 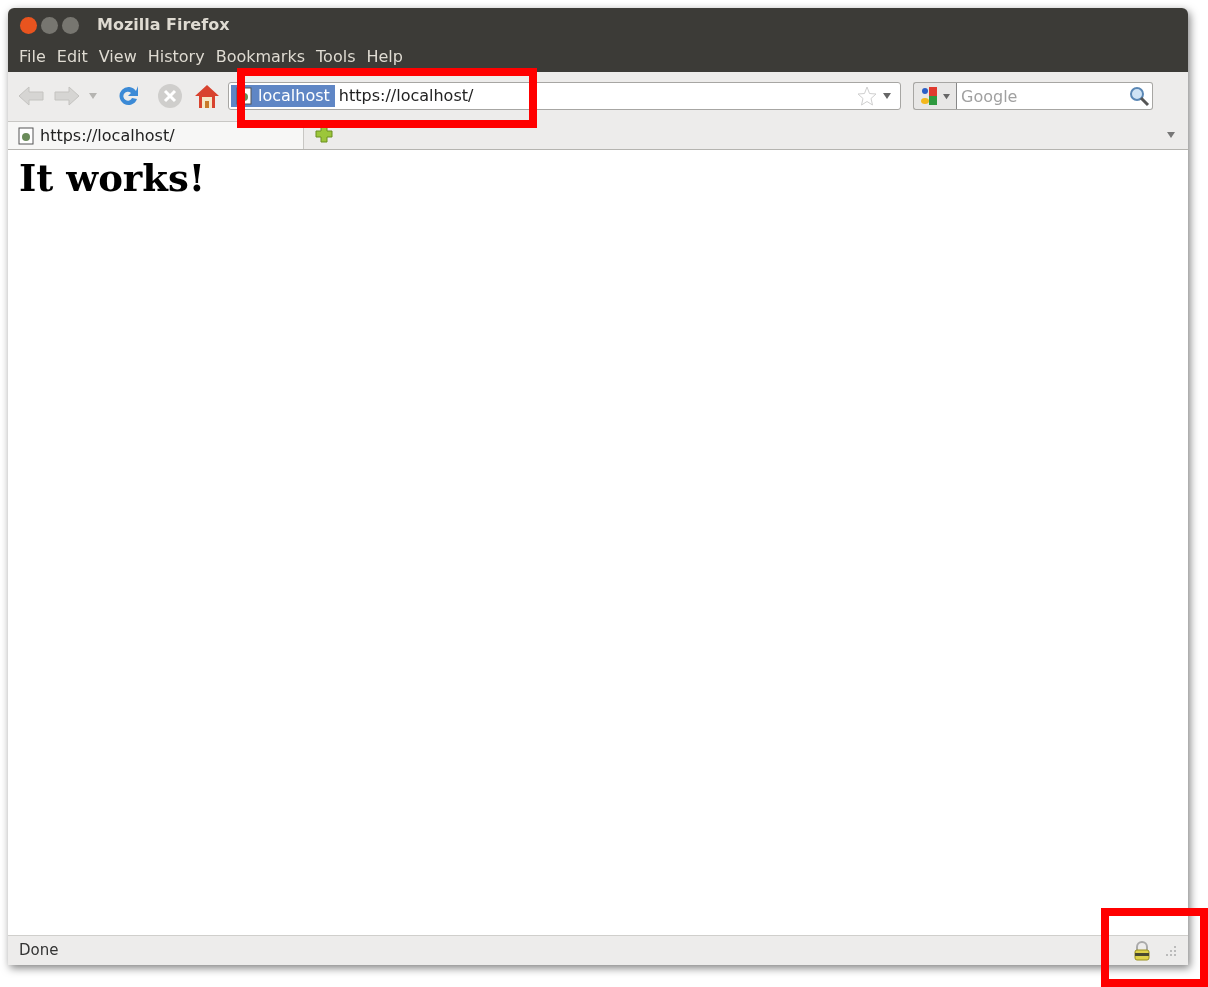 What do you see at coordinates (70, 25) in the screenshot?
I see `maximize-button` at bounding box center [70, 25].